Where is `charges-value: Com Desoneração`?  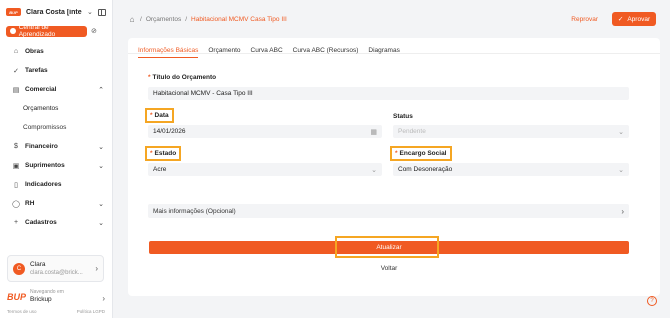
charges-value: Com Desoneração is located at coordinates (425, 169).